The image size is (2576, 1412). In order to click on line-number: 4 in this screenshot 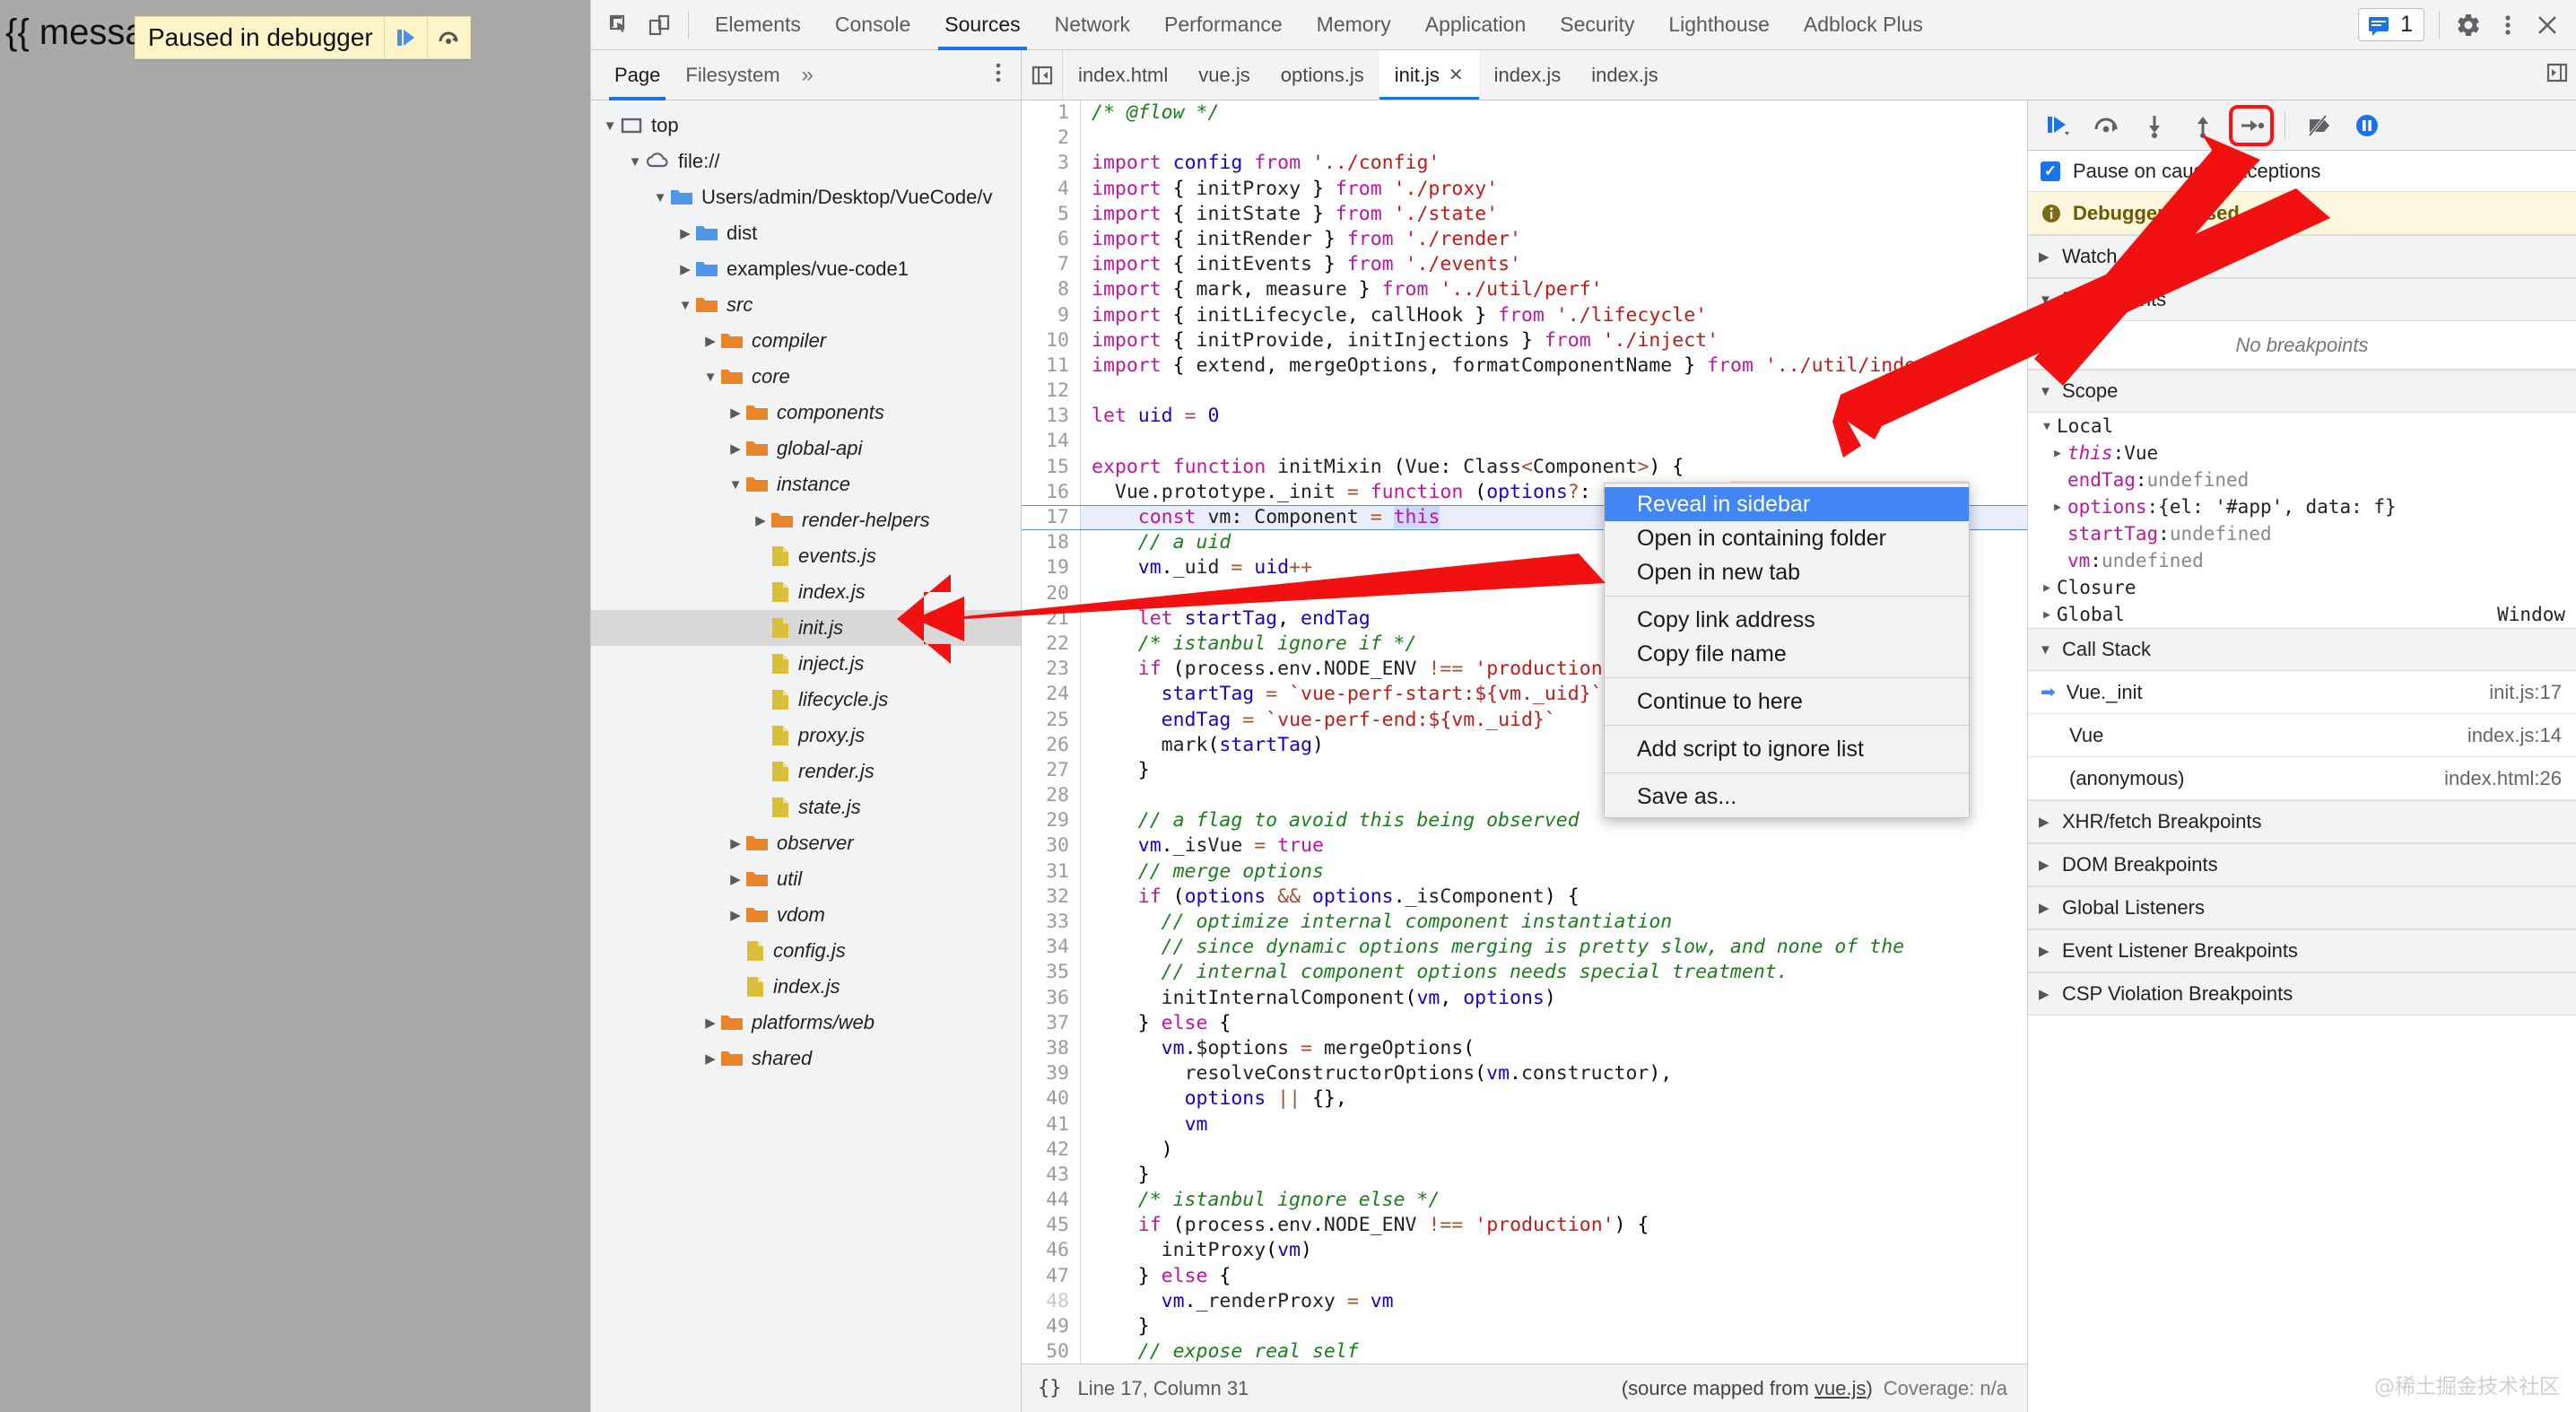, I will do `click(1051, 189)`.